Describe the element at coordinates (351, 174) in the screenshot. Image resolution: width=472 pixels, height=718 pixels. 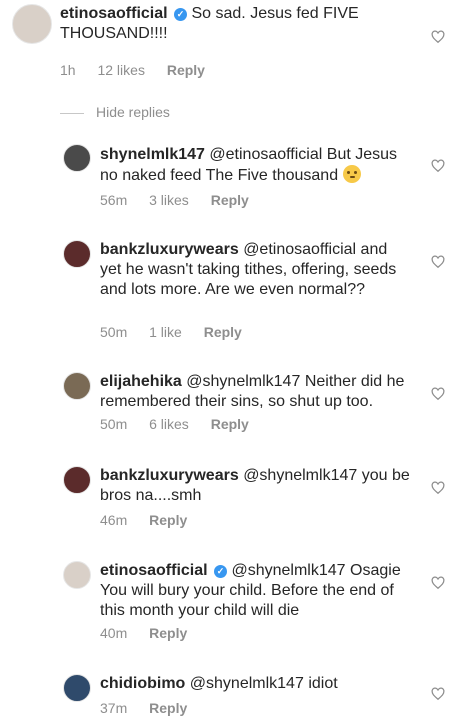
I see `thinking-face-icon` at that location.